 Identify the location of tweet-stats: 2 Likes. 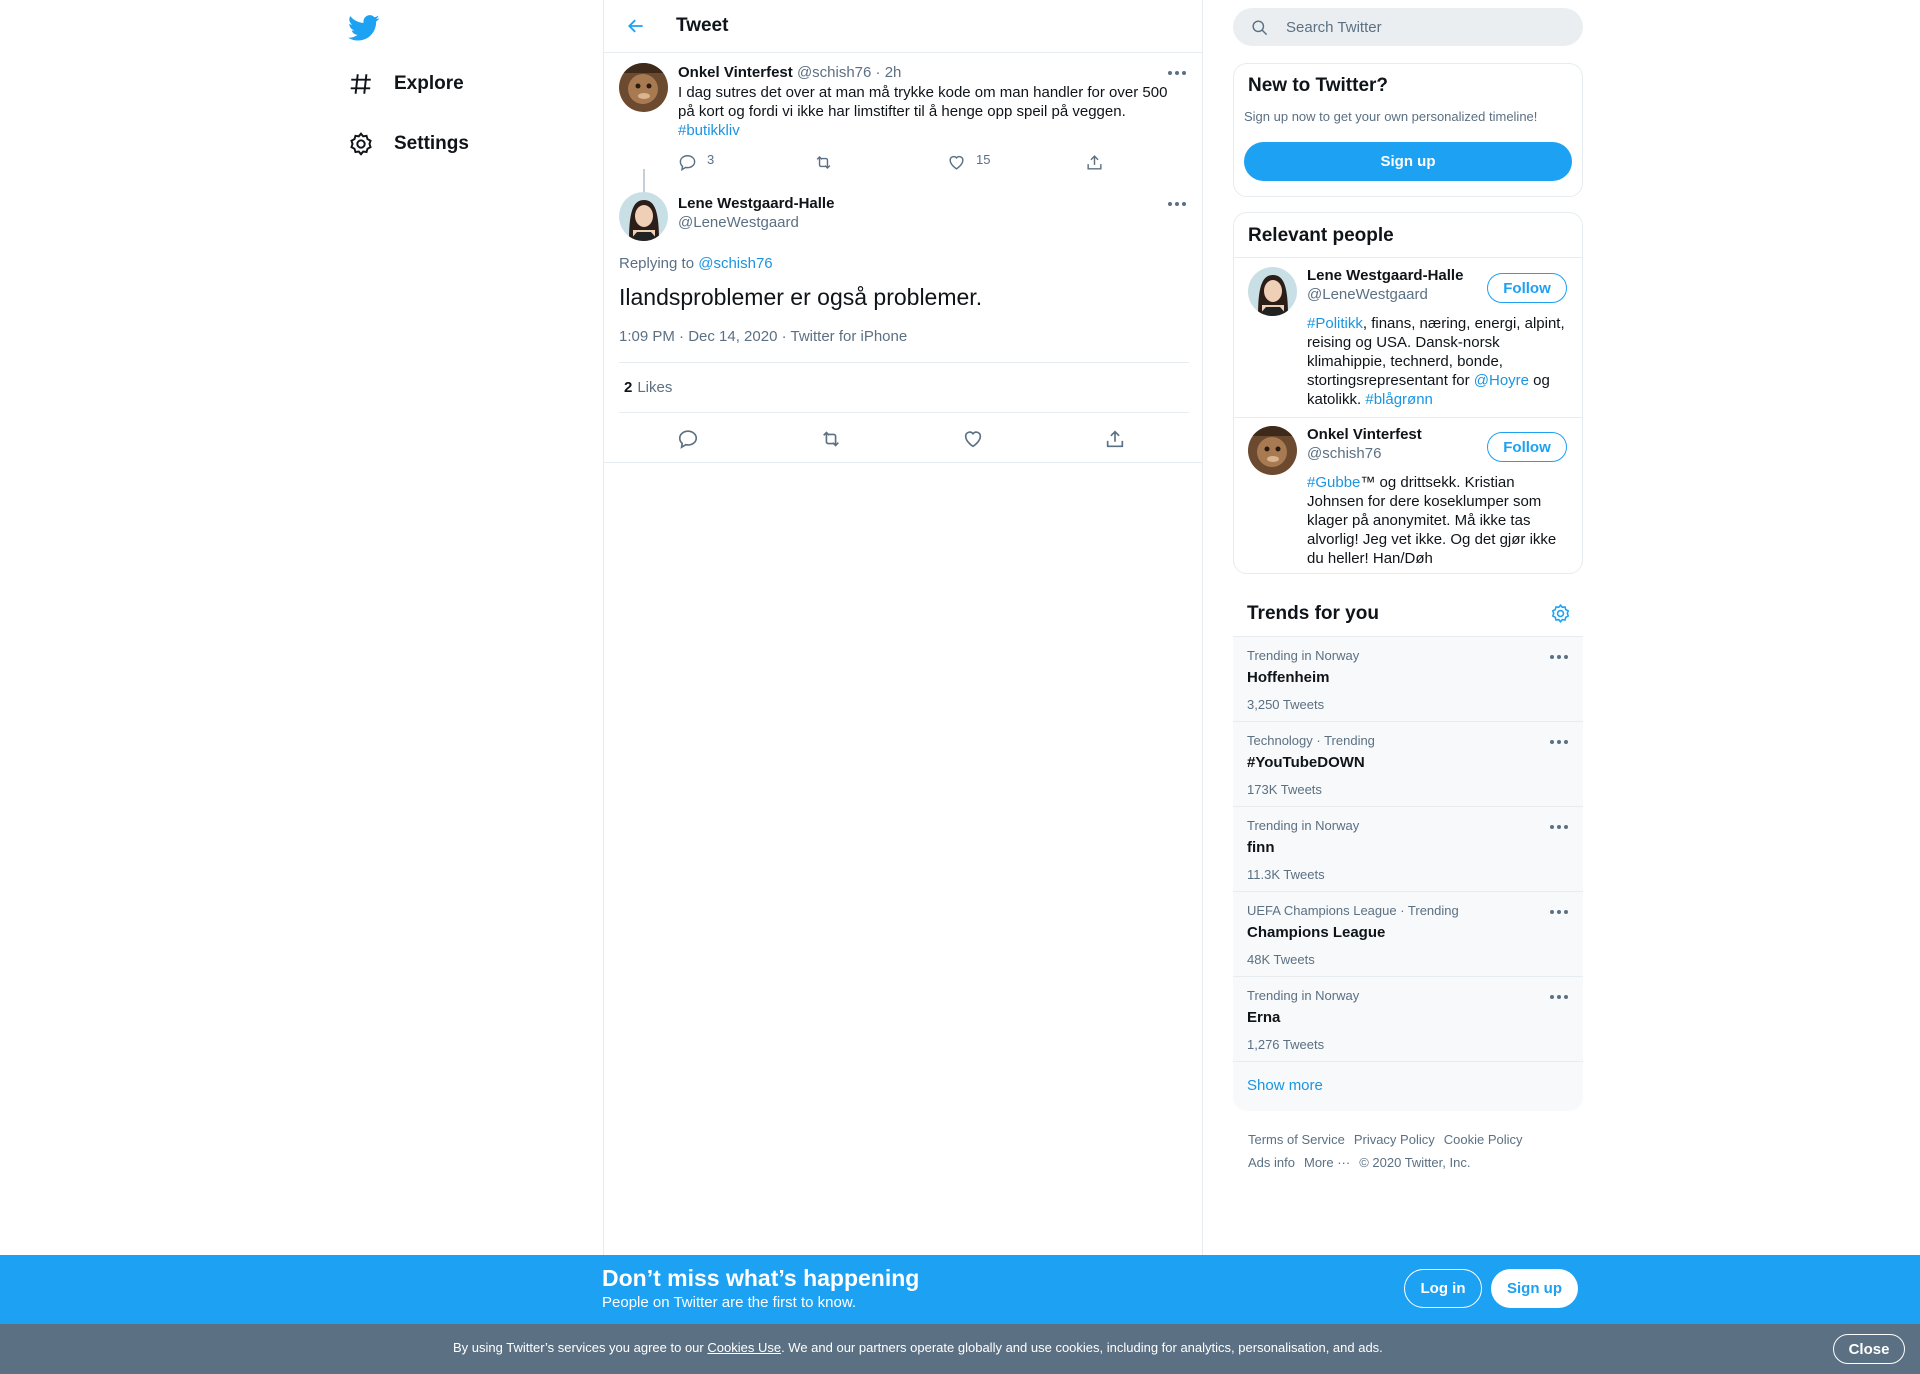
(904, 387).